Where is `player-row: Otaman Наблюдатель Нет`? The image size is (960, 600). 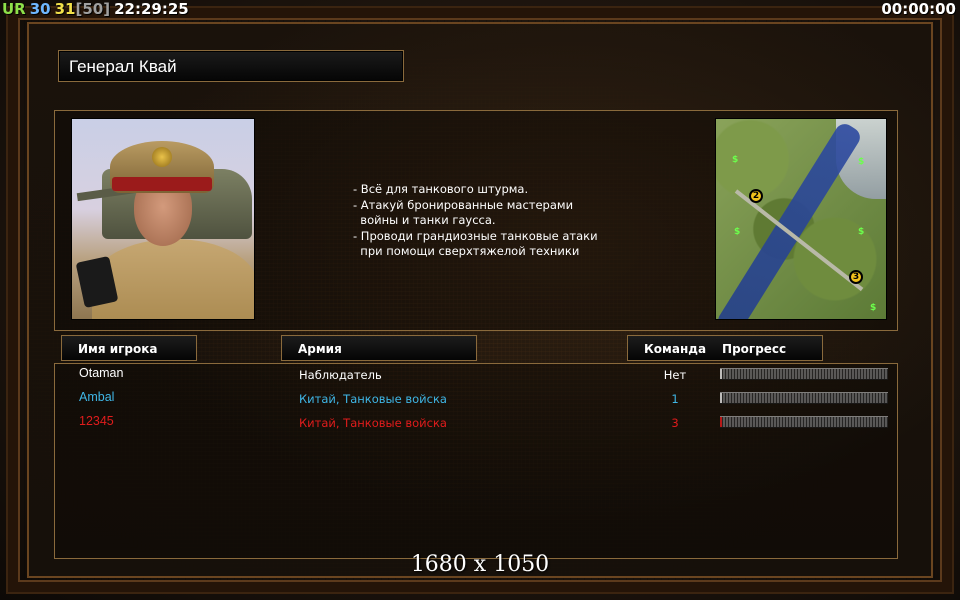 player-row: Otaman Наблюдатель Нет is located at coordinates (477, 375).